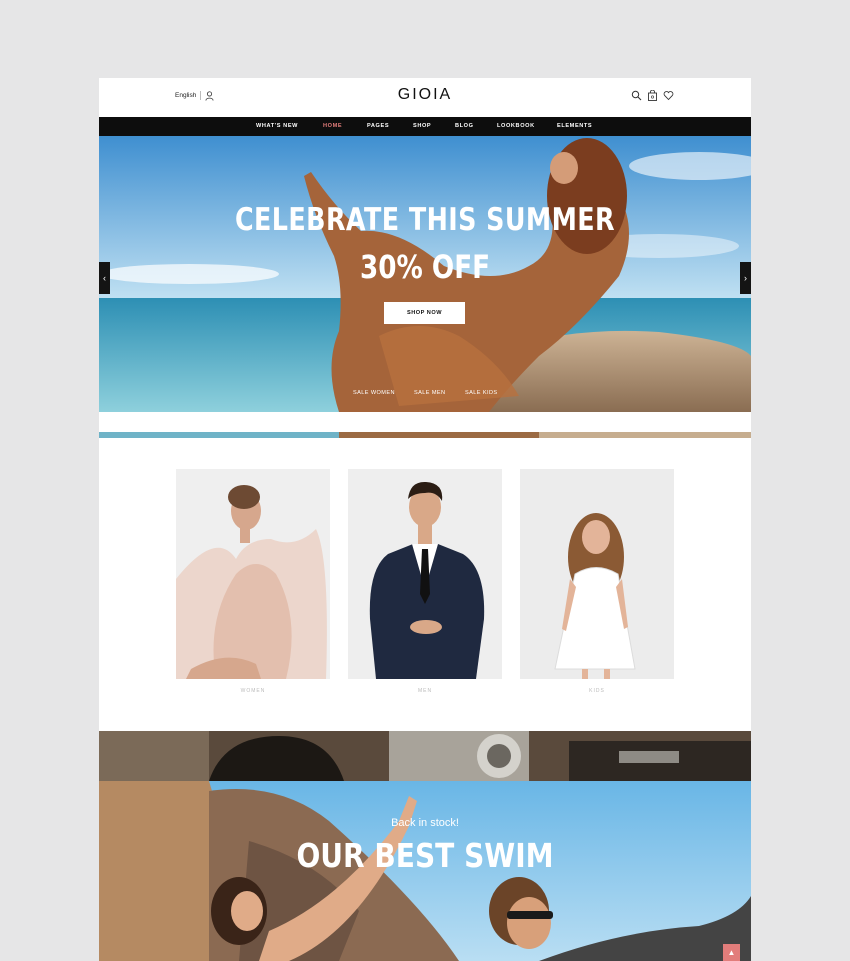 The image size is (850, 961). I want to click on nav-item-pages: PAGES, so click(378, 126).